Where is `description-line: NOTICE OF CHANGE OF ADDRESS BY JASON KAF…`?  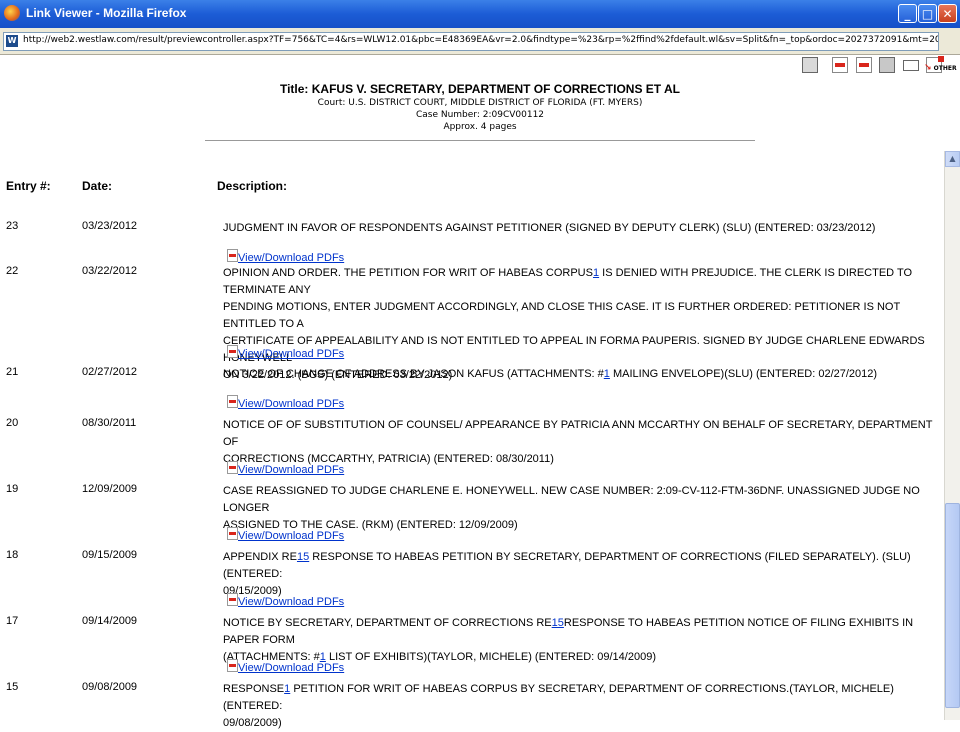
description-line: NOTICE OF CHANGE OF ADDRESS BY JASON KAF… is located at coordinates (583, 374).